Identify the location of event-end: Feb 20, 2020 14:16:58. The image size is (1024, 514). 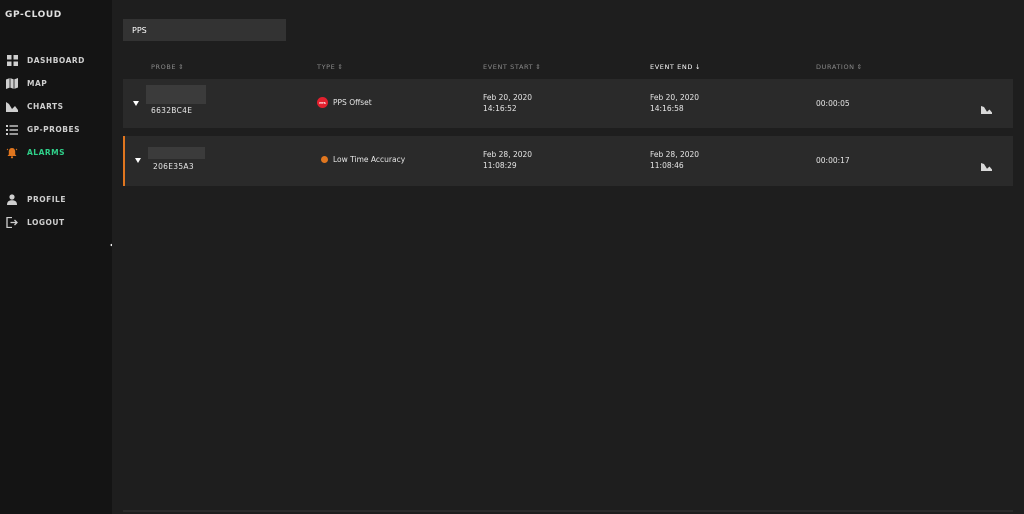
(675, 103).